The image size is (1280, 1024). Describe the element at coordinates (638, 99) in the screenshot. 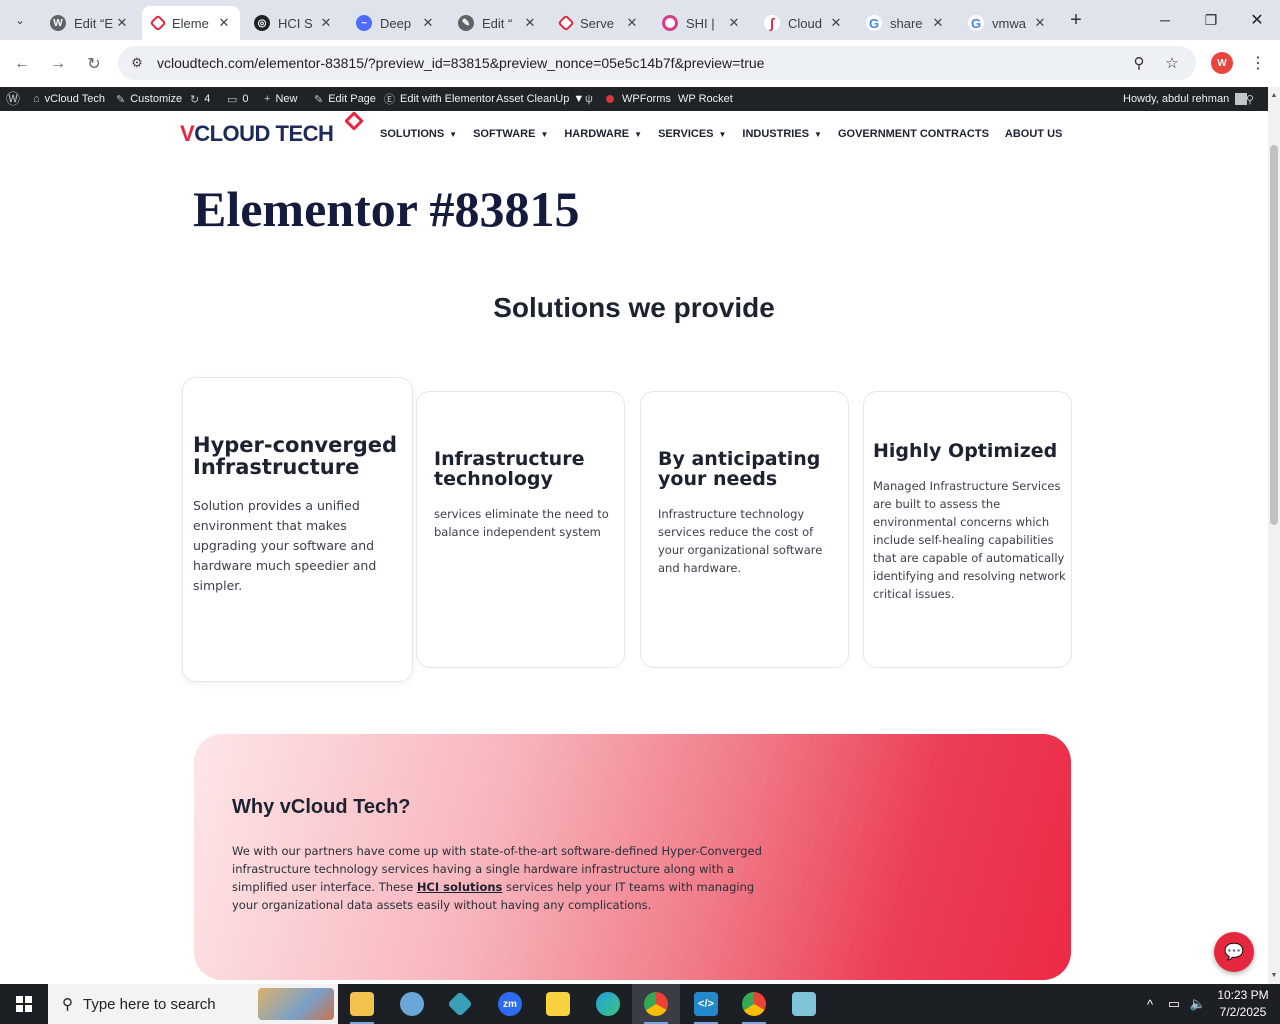

I see `admin-wpforms-link: WPForms` at that location.